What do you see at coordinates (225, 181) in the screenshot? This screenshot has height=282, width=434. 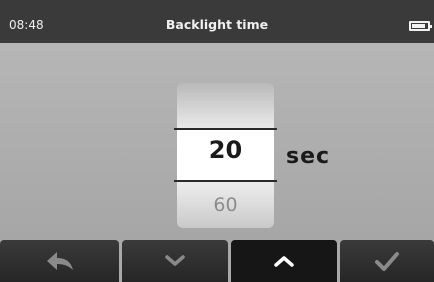 I see `selection-bottom-line` at bounding box center [225, 181].